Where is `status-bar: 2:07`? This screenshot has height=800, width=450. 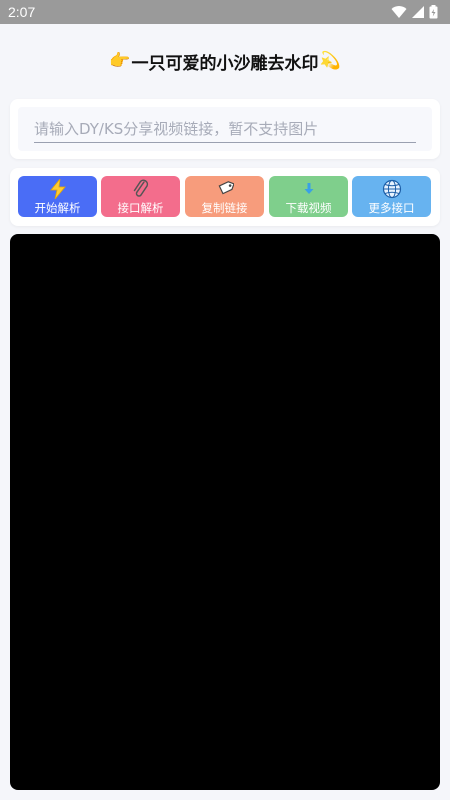 status-bar: 2:07 is located at coordinates (225, 12).